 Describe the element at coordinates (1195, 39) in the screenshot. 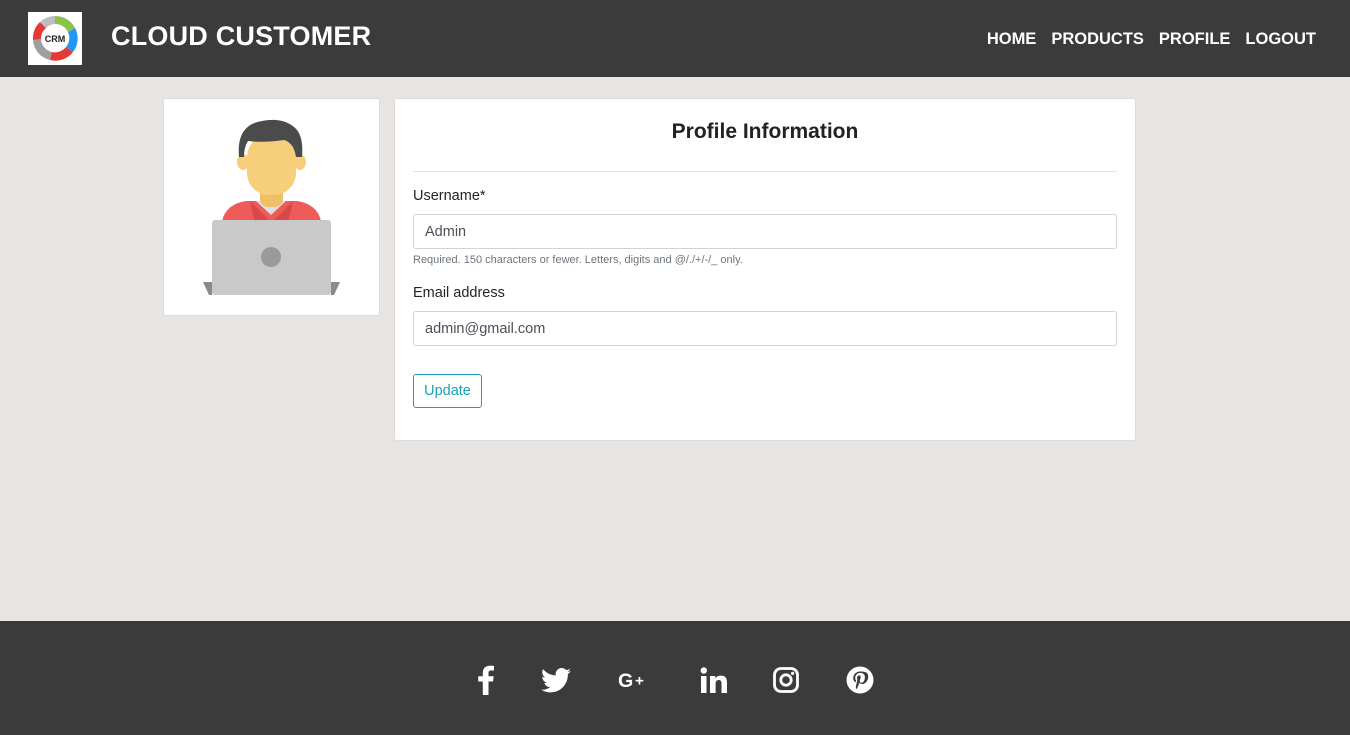

I see `nav-profile: PROFILE` at that location.